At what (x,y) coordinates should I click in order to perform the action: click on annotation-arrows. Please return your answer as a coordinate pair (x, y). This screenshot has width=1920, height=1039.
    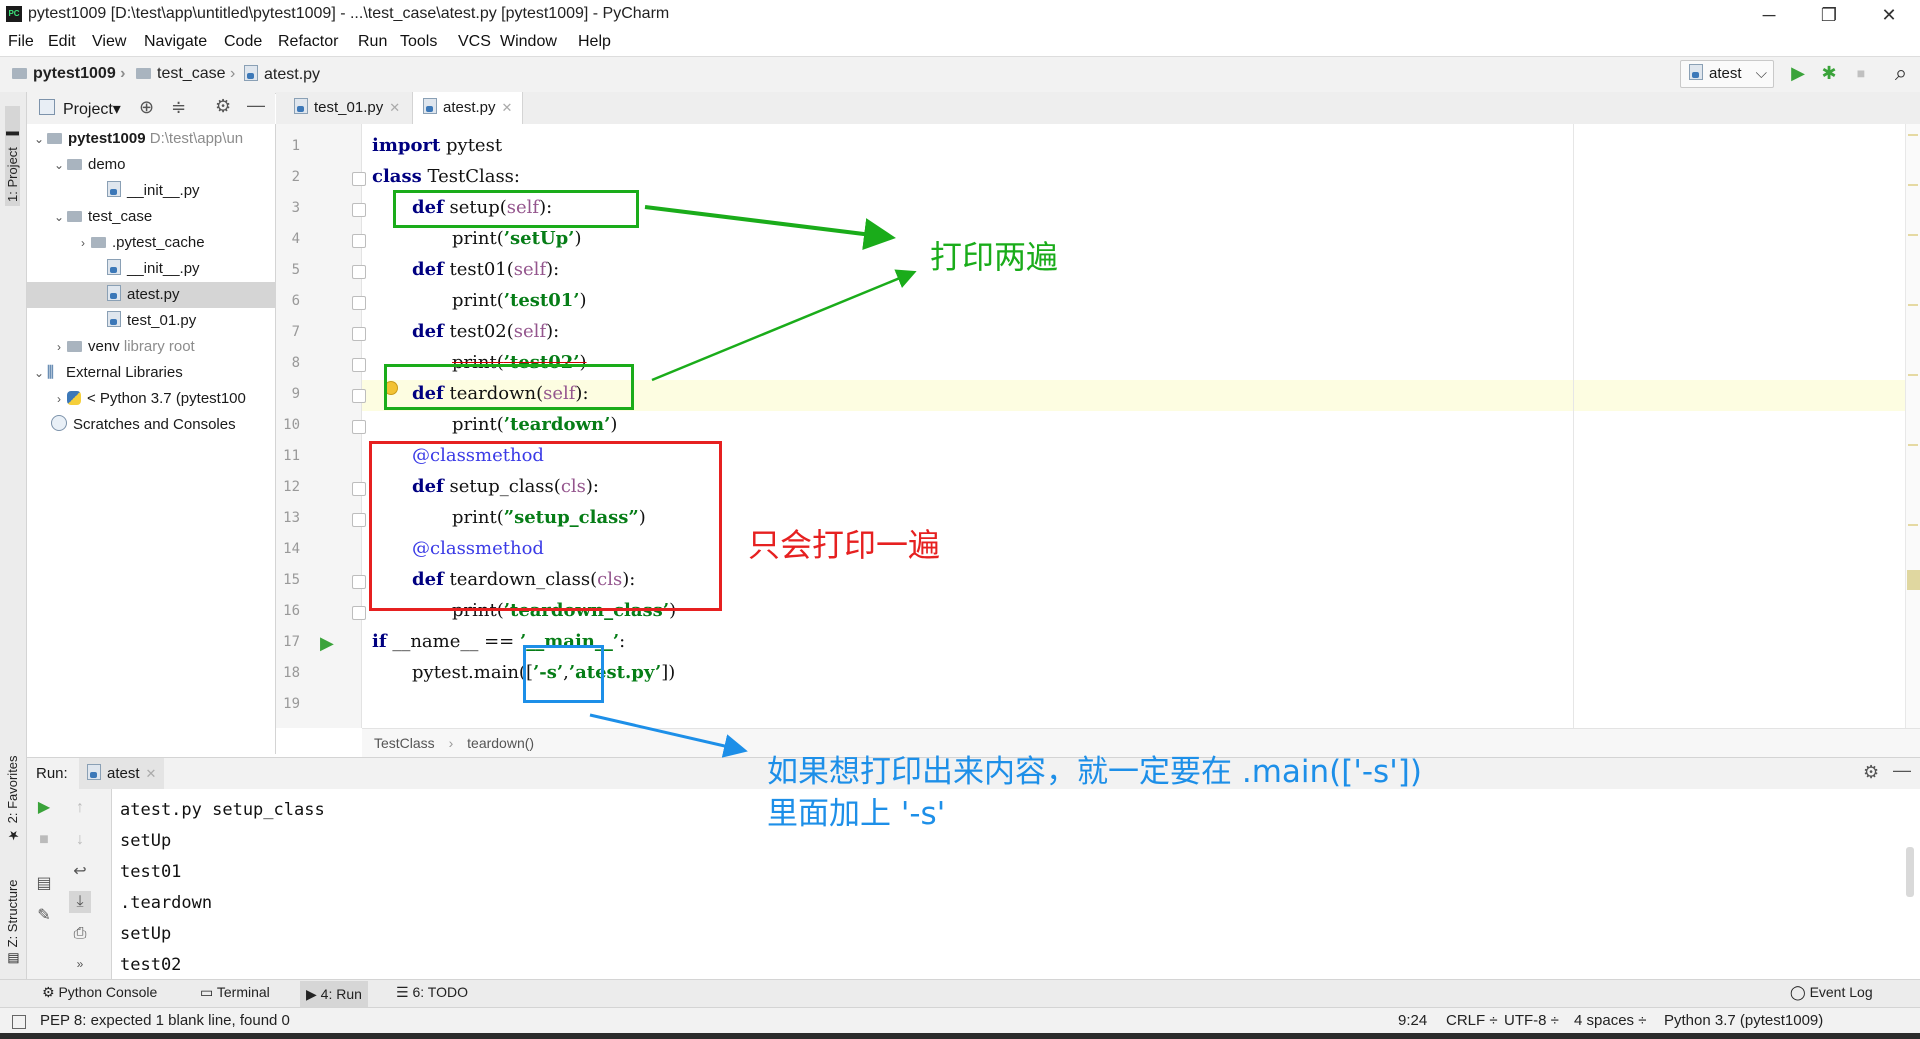
    Looking at the image, I should click on (753, 481).